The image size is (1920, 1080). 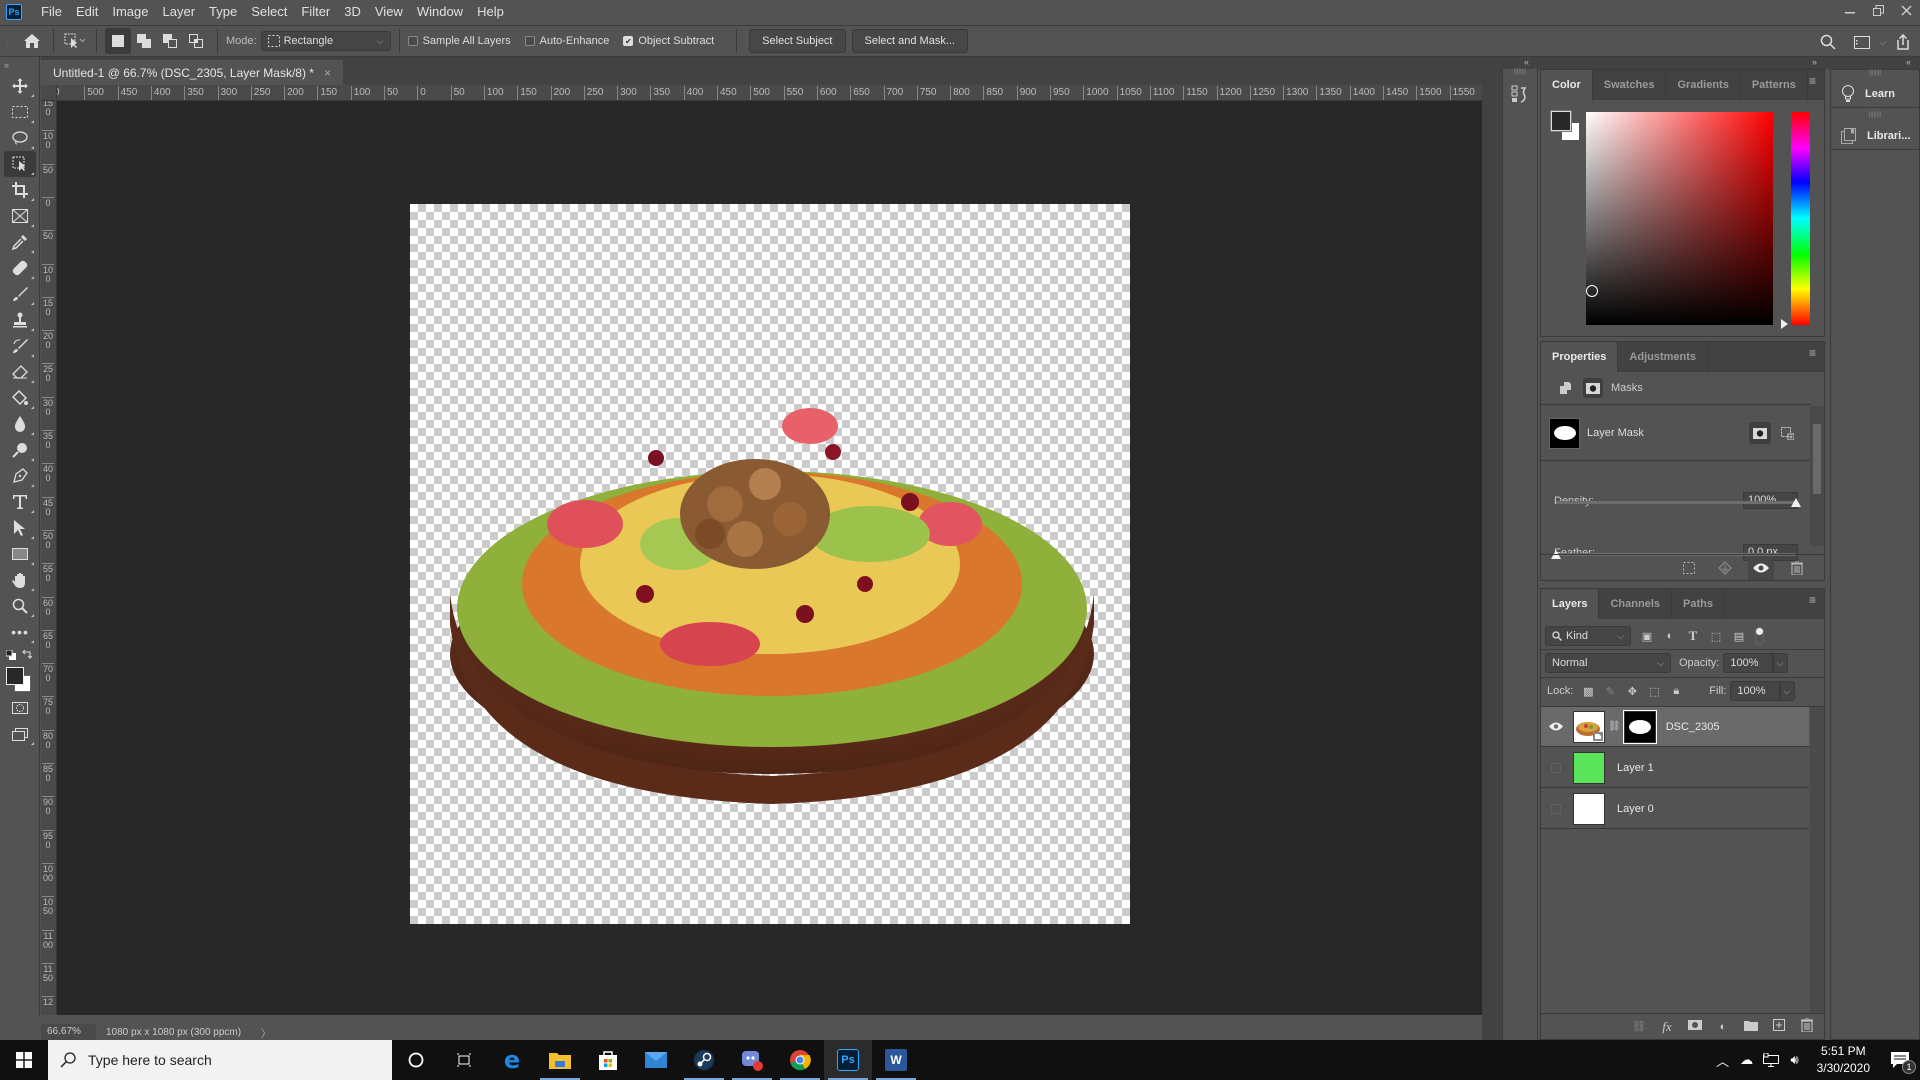 What do you see at coordinates (566, 41) in the screenshot?
I see `auto-enhance-checkbox: Auto-Enhance` at bounding box center [566, 41].